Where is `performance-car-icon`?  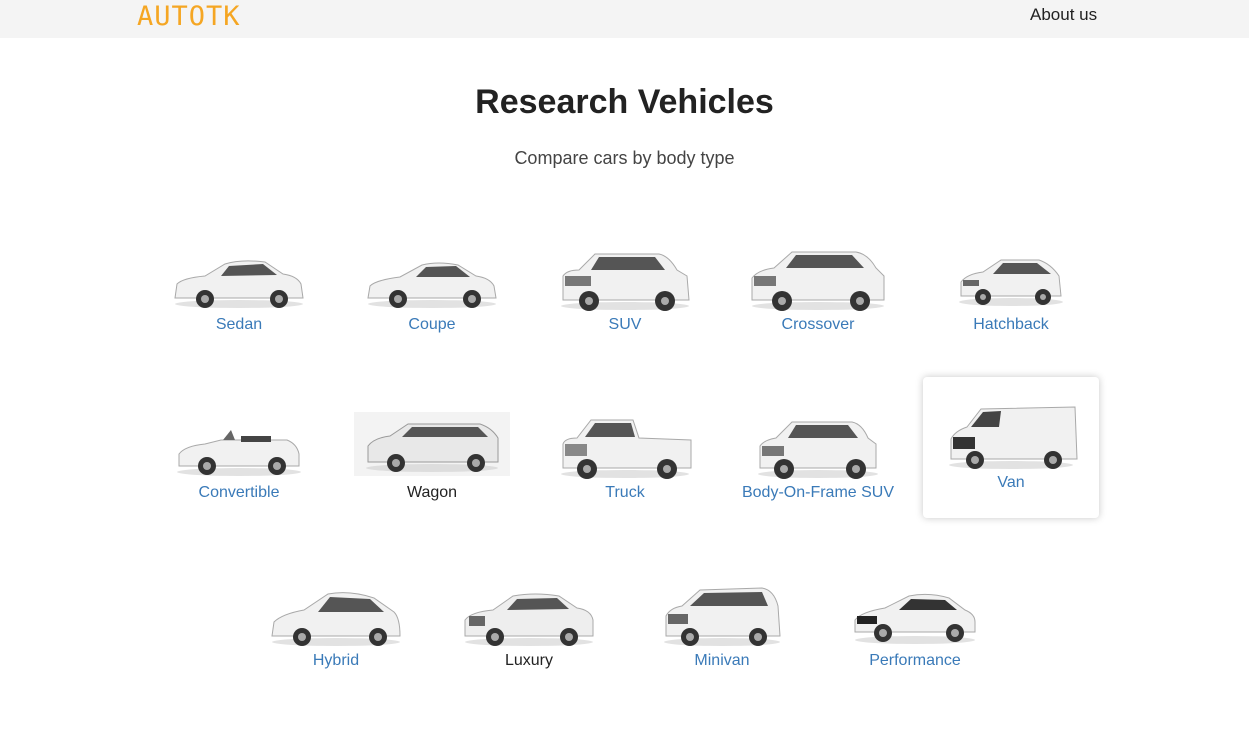
performance-car-icon is located at coordinates (915, 618).